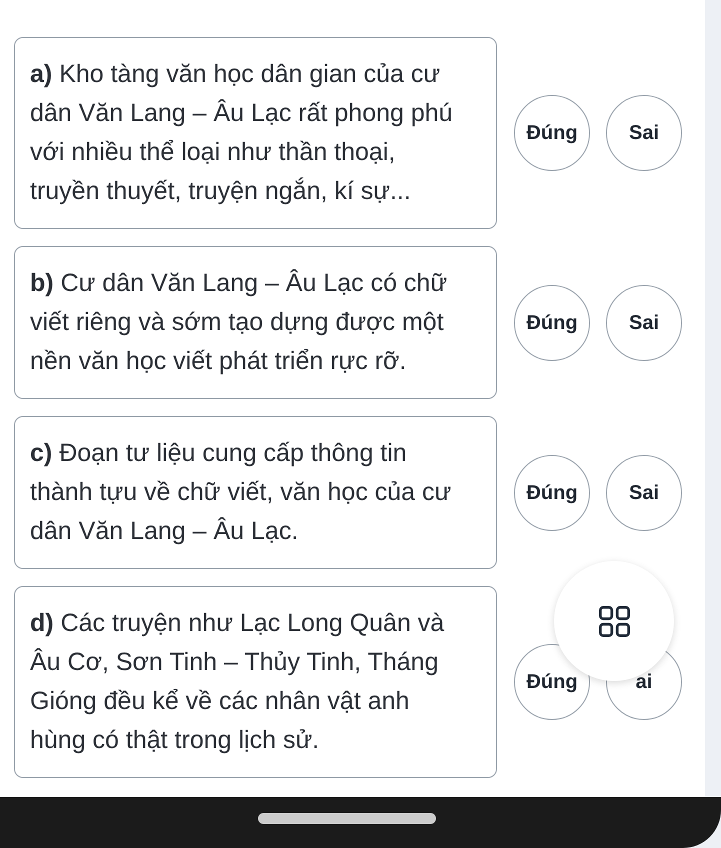 This screenshot has width=721, height=848. Describe the element at coordinates (241, 492) in the screenshot. I see `statement-text: c) Đoạn tư liệu cung cấp thông tin thành tựu về chữ viết, văn học của cư dân Văn Lang – Âu Lạc.` at that location.